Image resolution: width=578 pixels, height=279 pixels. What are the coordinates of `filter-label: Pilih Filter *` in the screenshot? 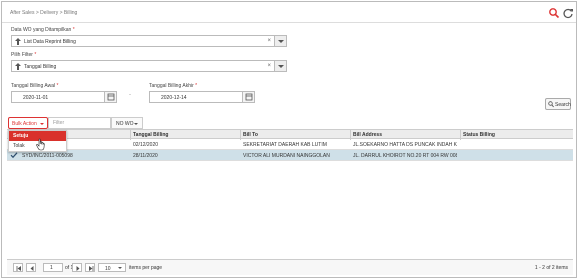 It's located at (23, 55).